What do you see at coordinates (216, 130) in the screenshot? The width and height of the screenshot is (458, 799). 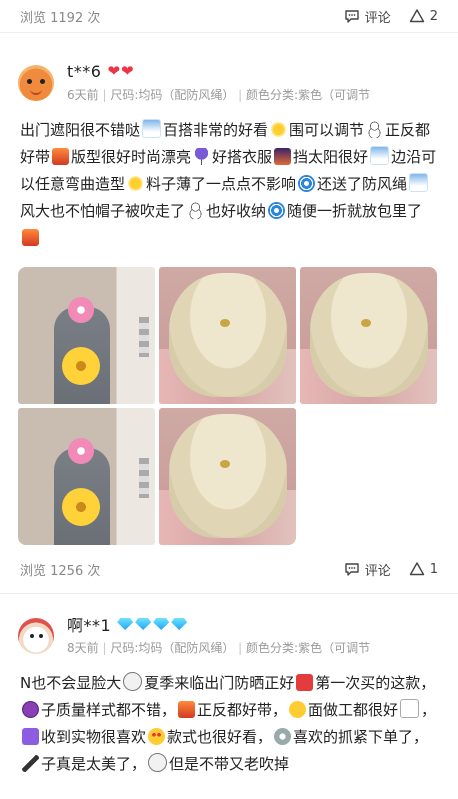 I see `review-text-segment: 百搭非常的好看` at bounding box center [216, 130].